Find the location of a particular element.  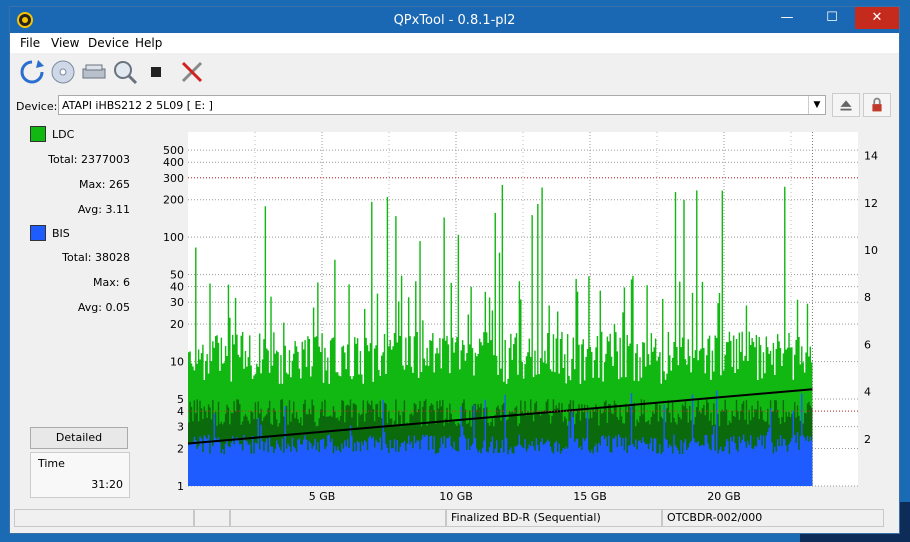

right-tick-label: 4 is located at coordinates (867, 392).